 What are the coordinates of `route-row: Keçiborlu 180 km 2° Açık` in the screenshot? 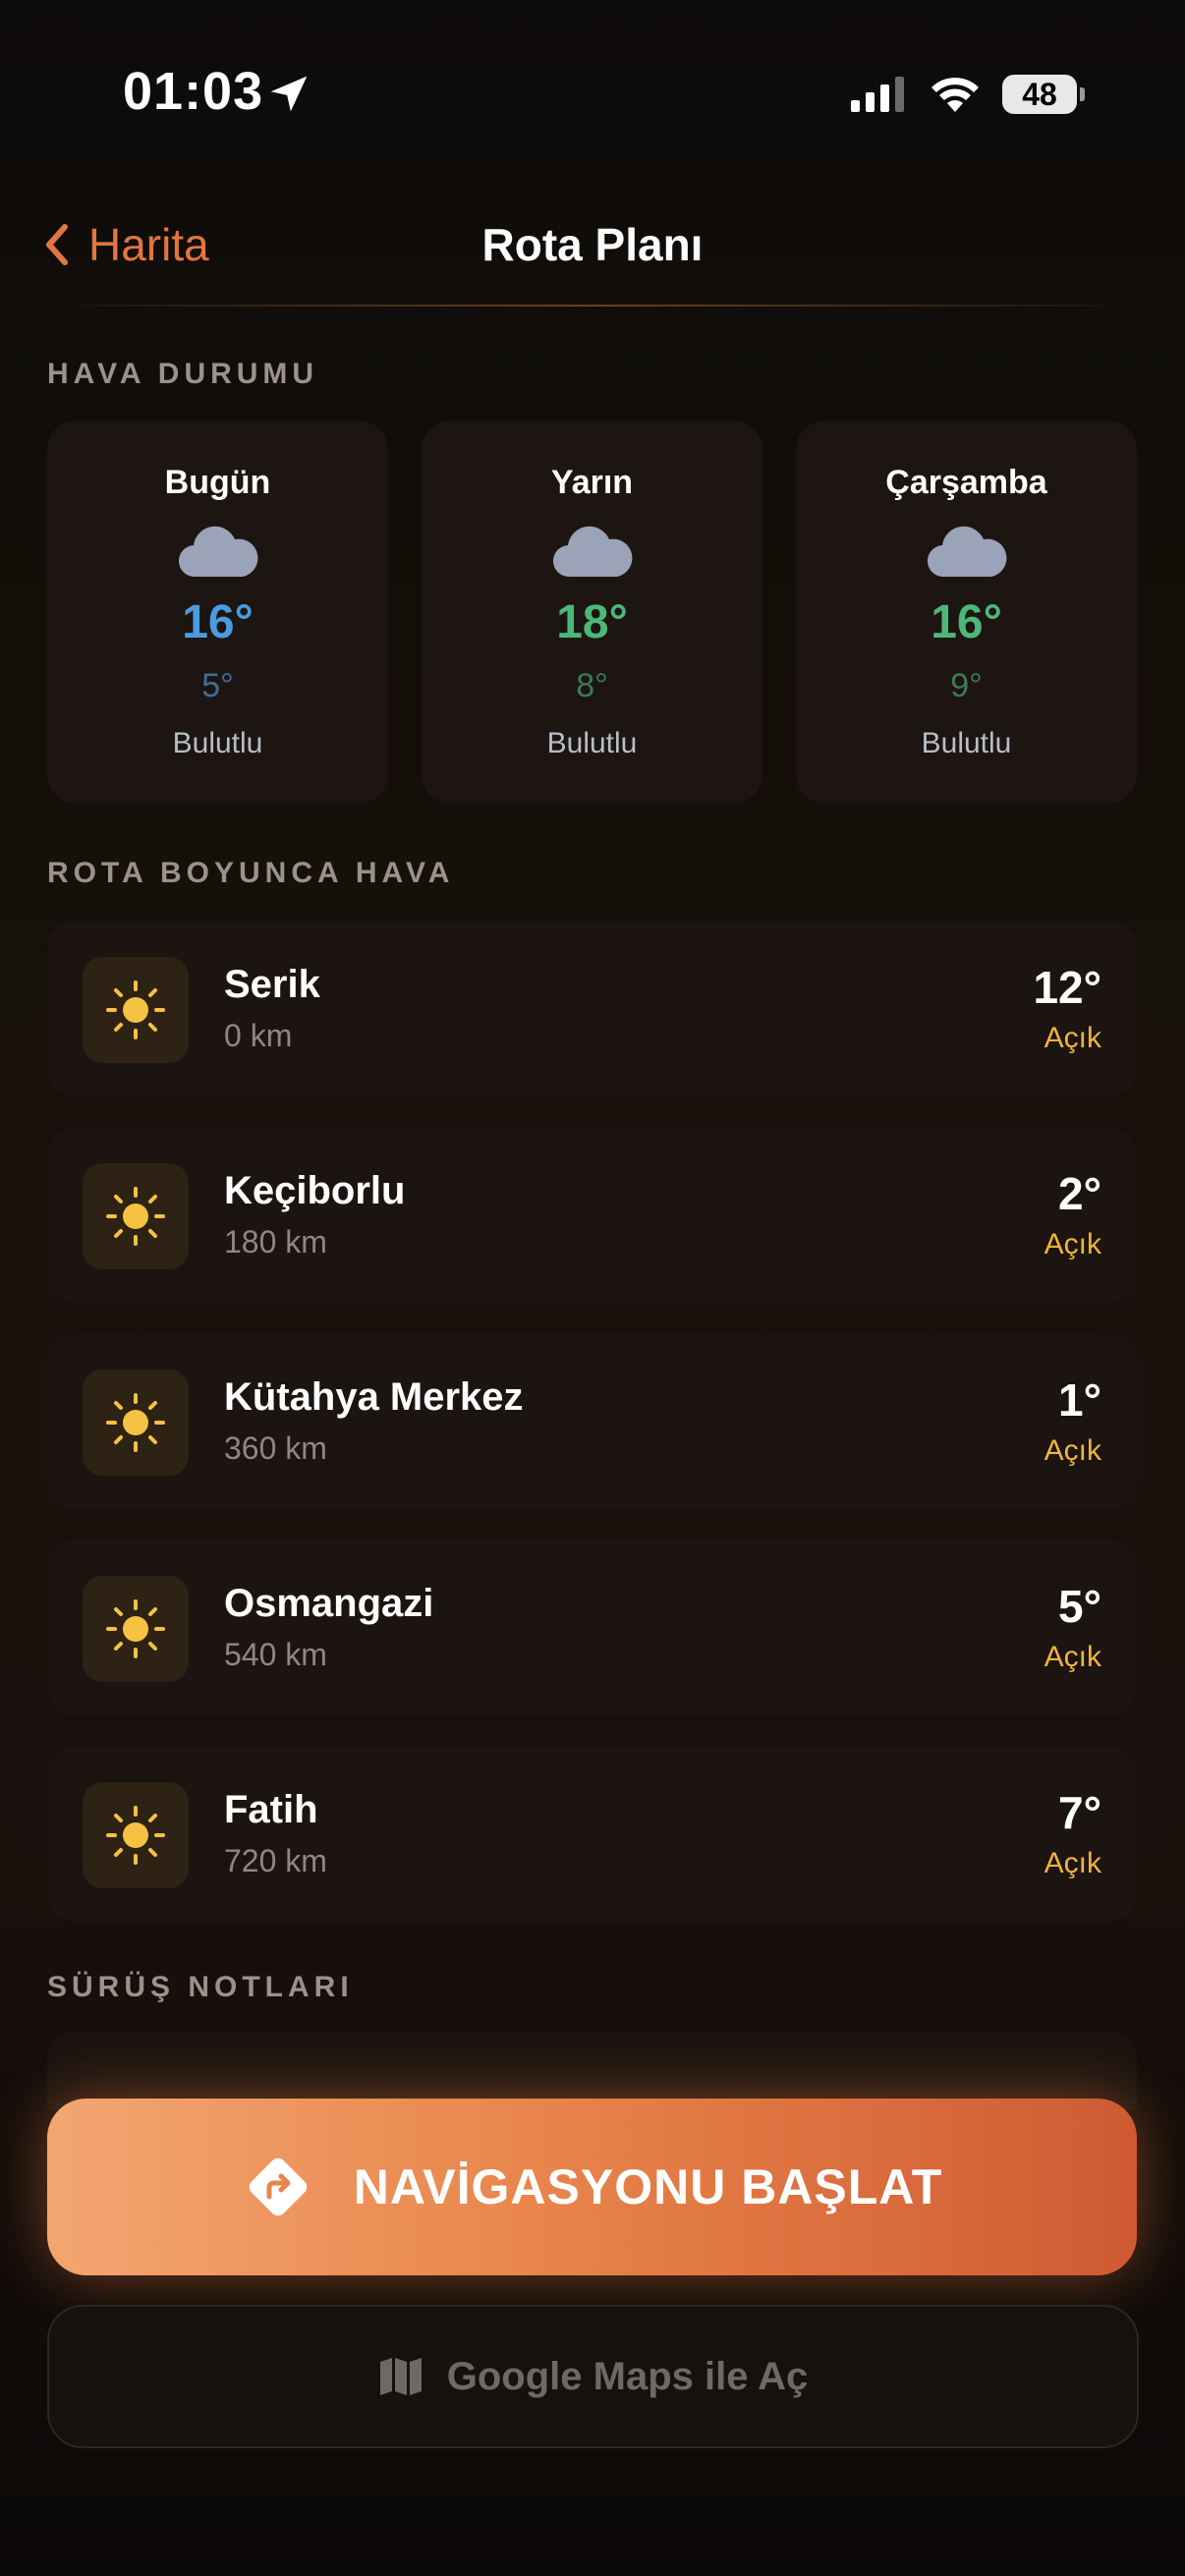 It's located at (592, 1215).